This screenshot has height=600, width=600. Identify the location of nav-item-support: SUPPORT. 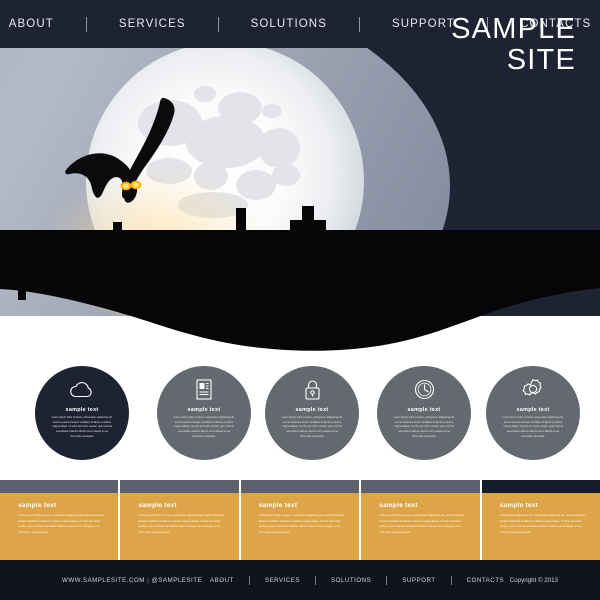
(423, 24).